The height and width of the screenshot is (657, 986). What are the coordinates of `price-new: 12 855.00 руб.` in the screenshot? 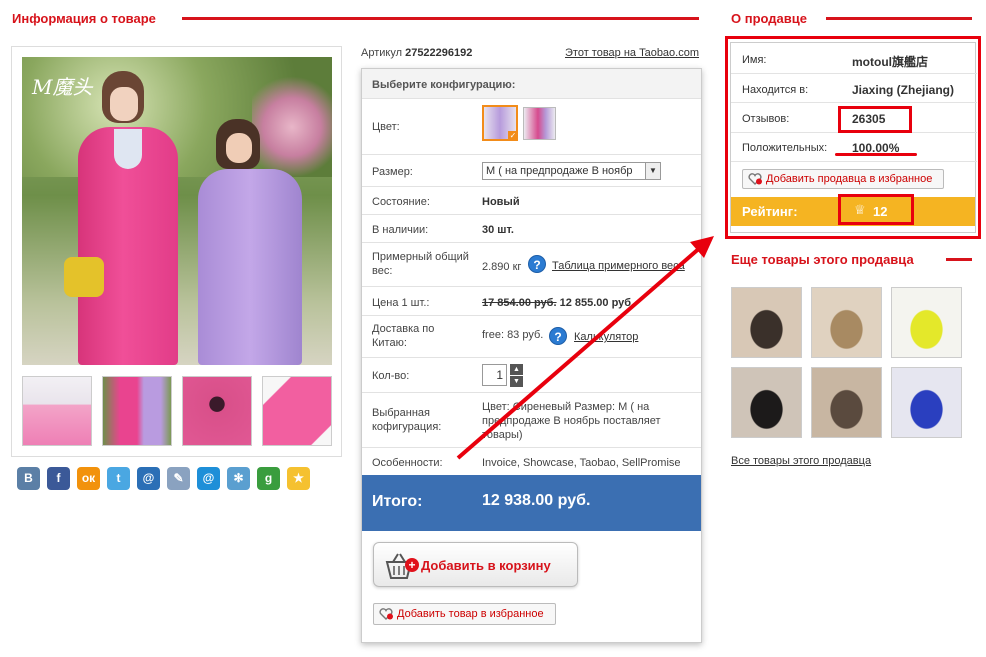 It's located at (597, 303).